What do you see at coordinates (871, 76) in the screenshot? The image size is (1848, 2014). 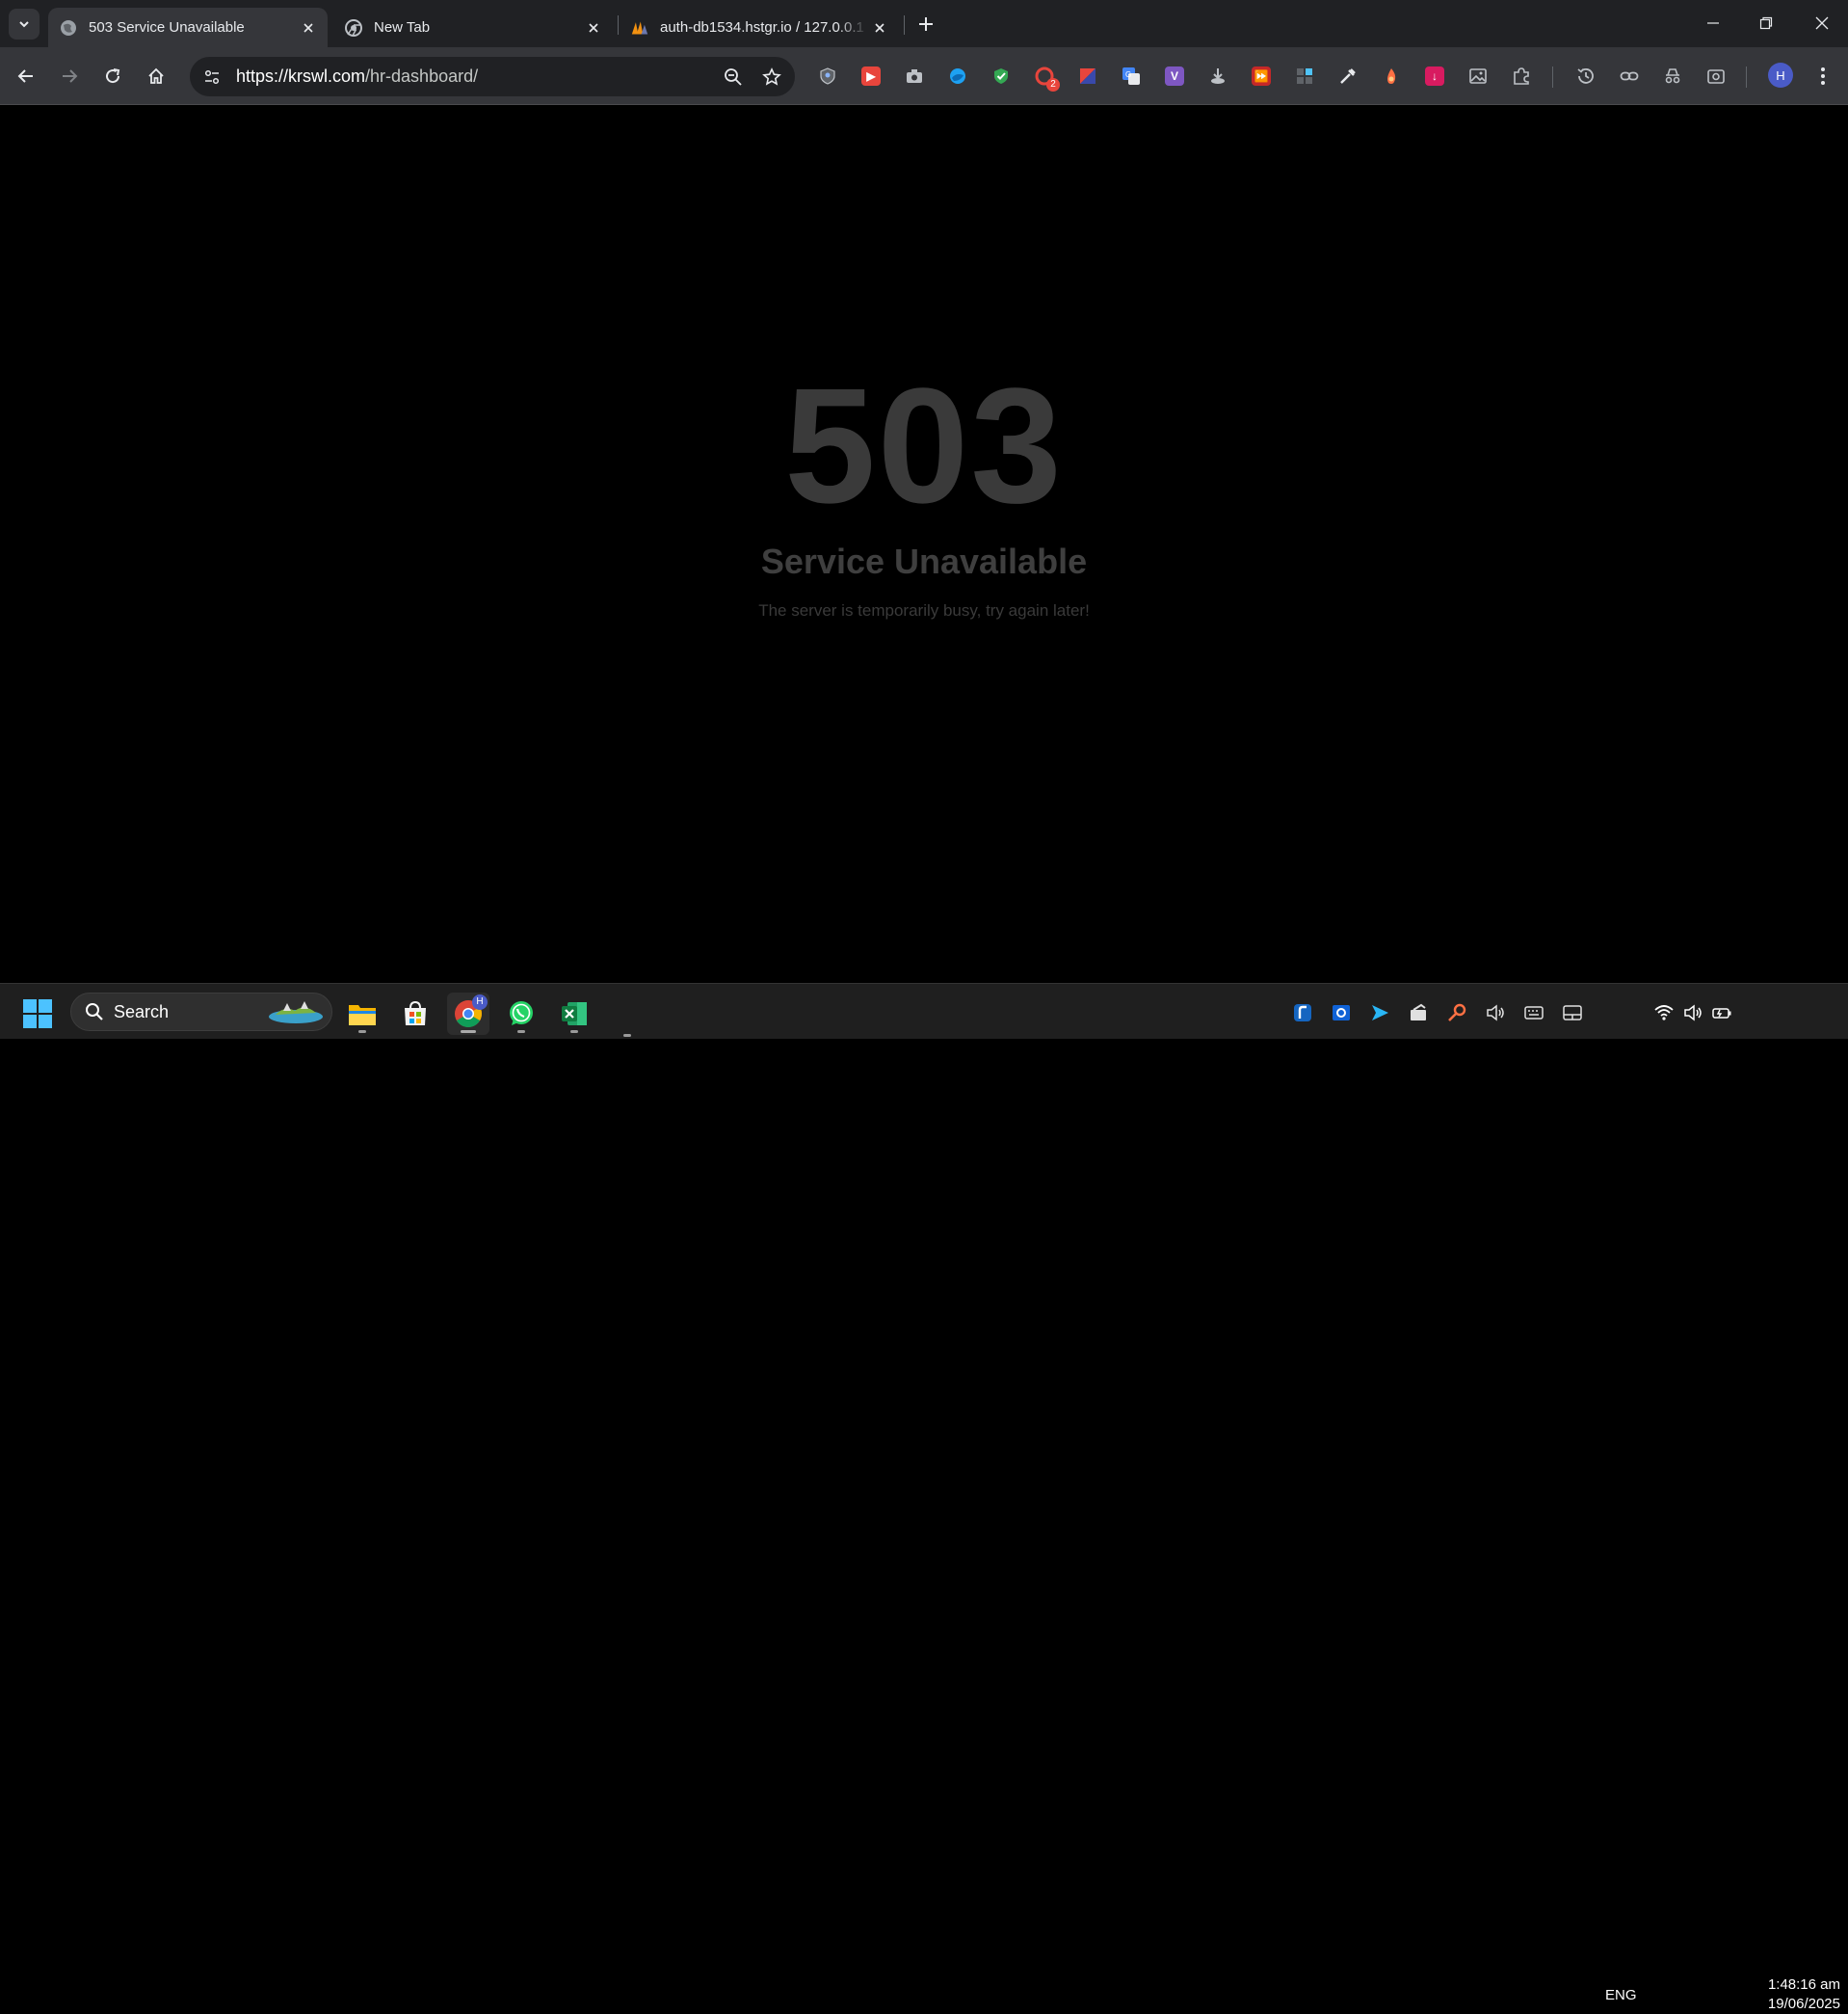 I see `youtube-extension-icon: ▶` at bounding box center [871, 76].